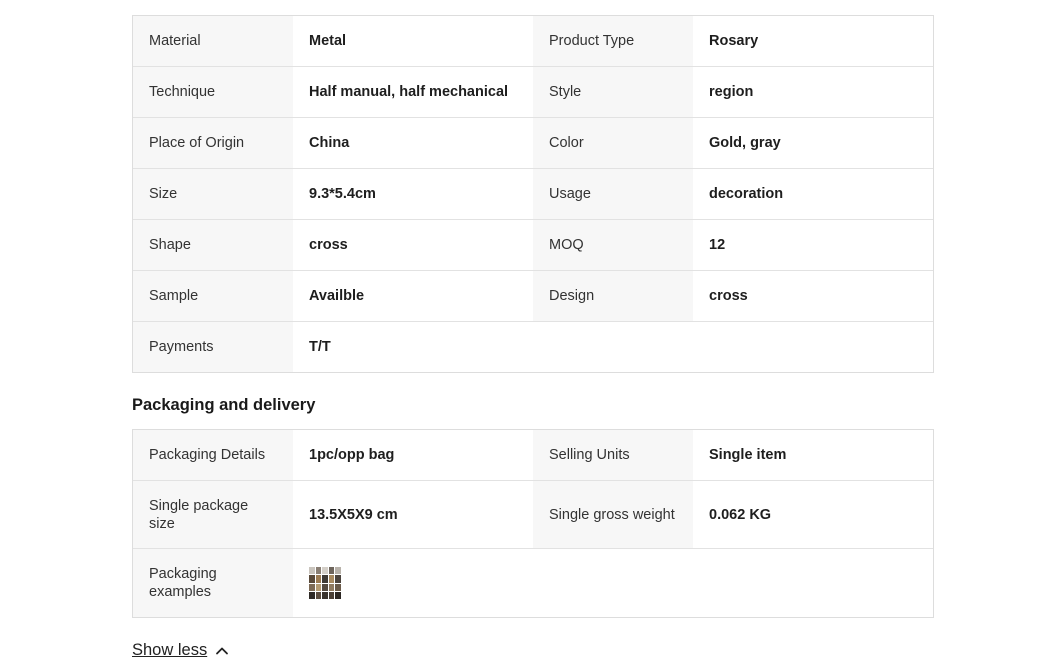 The image size is (1045, 666). Describe the element at coordinates (413, 296) in the screenshot. I see `attr-value: Availble` at that location.